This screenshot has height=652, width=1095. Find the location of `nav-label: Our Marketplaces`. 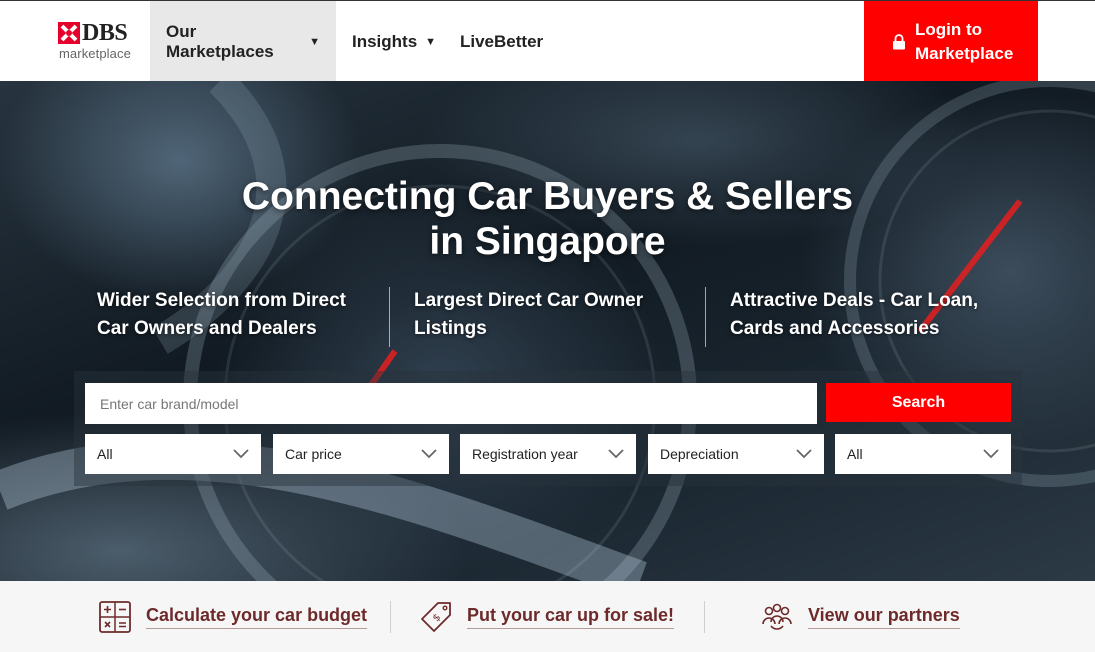

nav-label: Our Marketplaces is located at coordinates (220, 41).